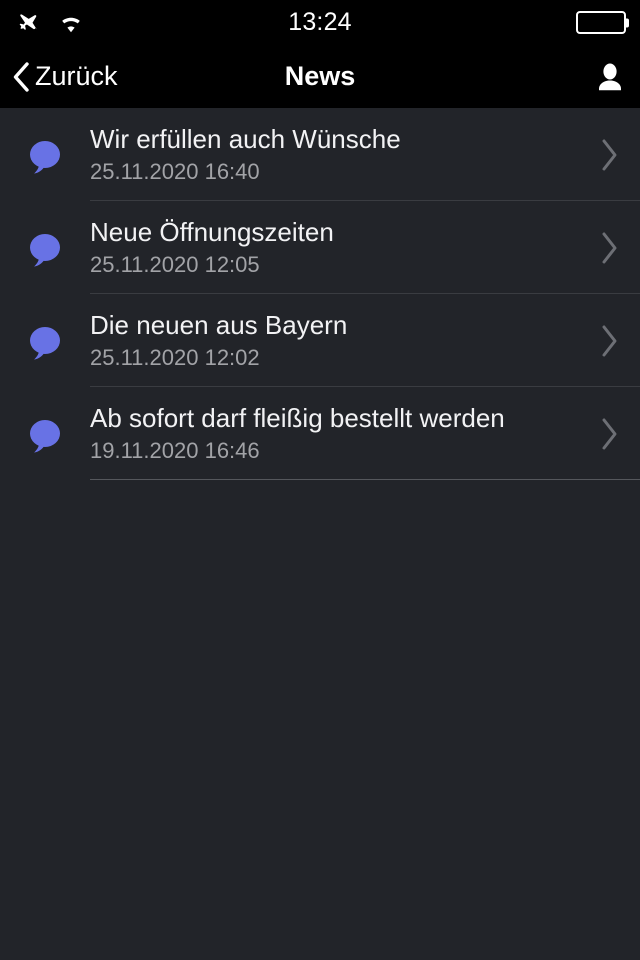 This screenshot has width=640, height=960. I want to click on battery-full-icon, so click(602, 22).